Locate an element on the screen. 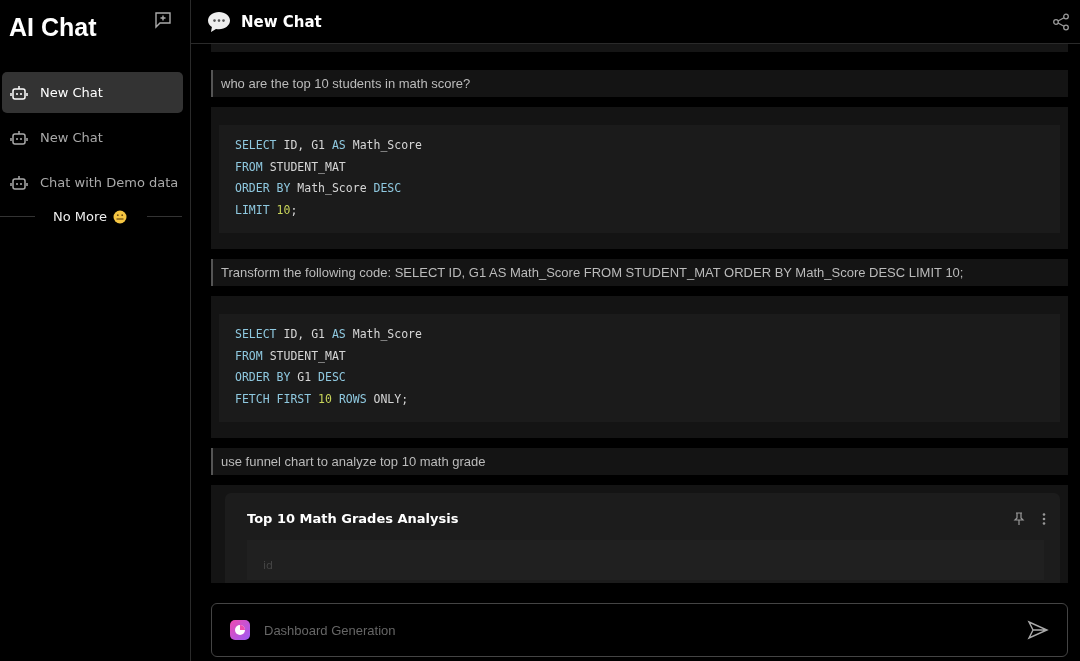 The image size is (1080, 661). more-icon is located at coordinates (1044, 518).